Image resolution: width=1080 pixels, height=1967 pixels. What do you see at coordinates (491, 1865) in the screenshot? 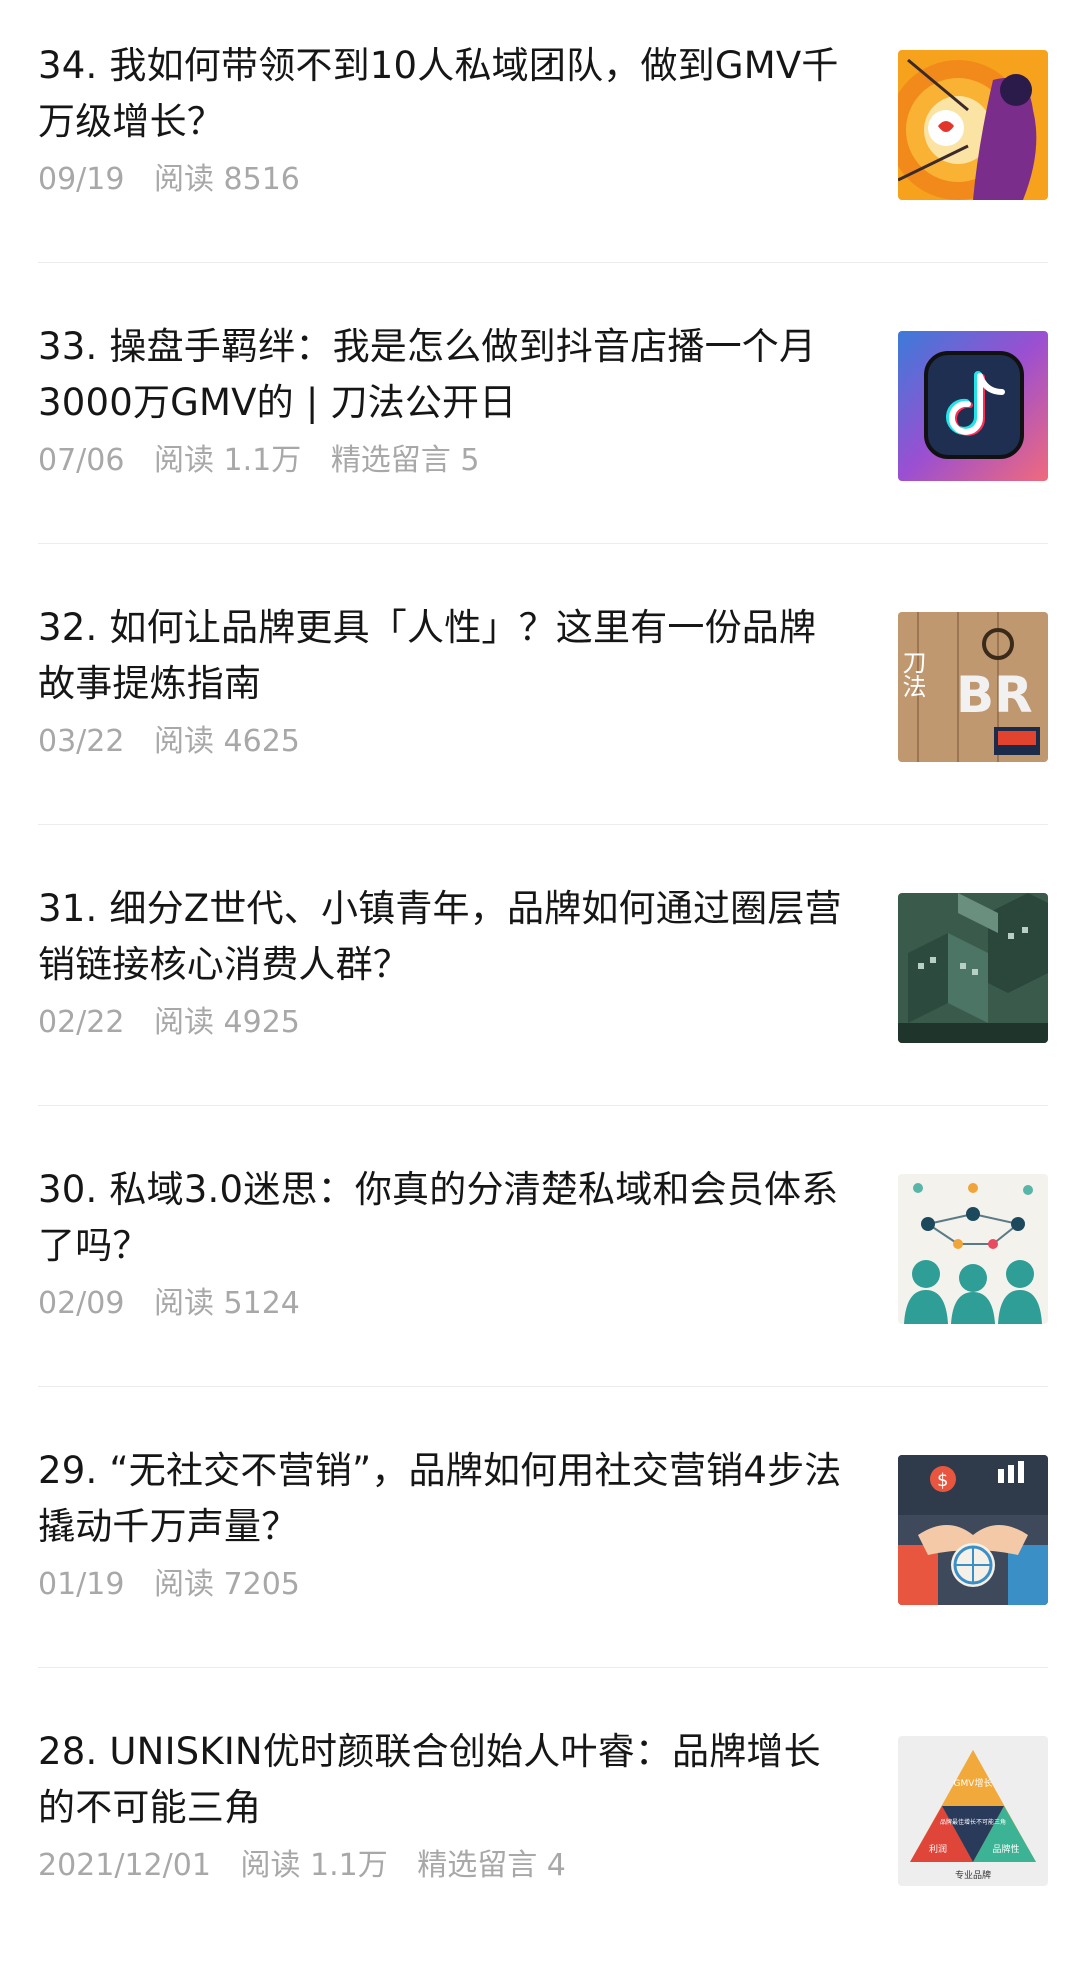
I see `article-comments: 精选留言 4` at bounding box center [491, 1865].